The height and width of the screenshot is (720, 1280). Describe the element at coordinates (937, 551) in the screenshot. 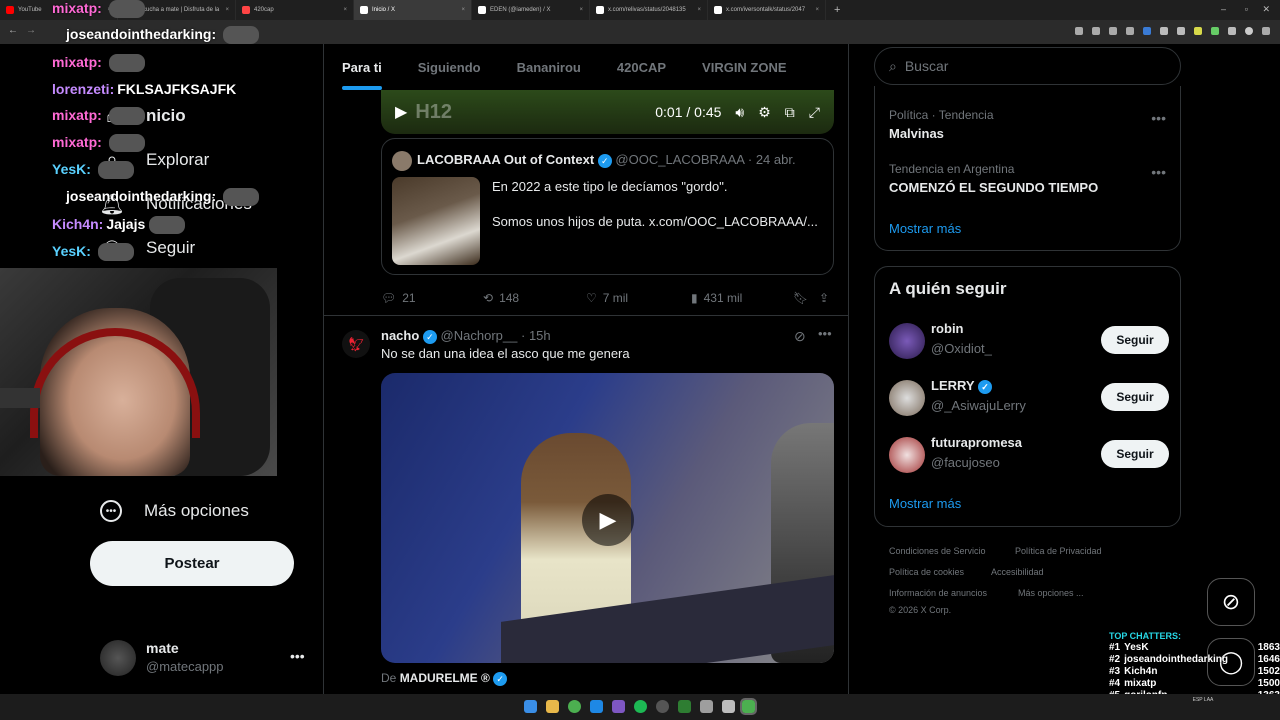

I see `footer-terms-link: Condiciones de Servicio` at that location.